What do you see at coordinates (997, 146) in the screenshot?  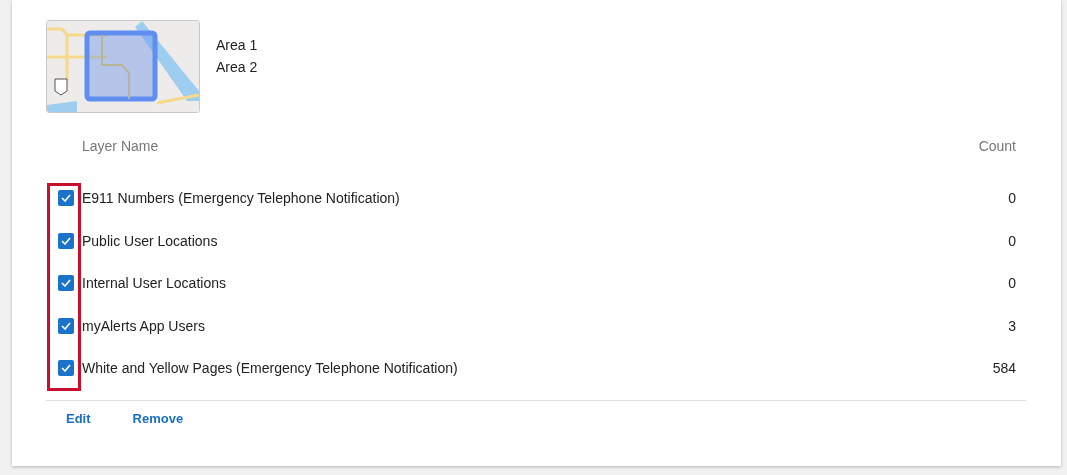 I see `column-header: Count` at bounding box center [997, 146].